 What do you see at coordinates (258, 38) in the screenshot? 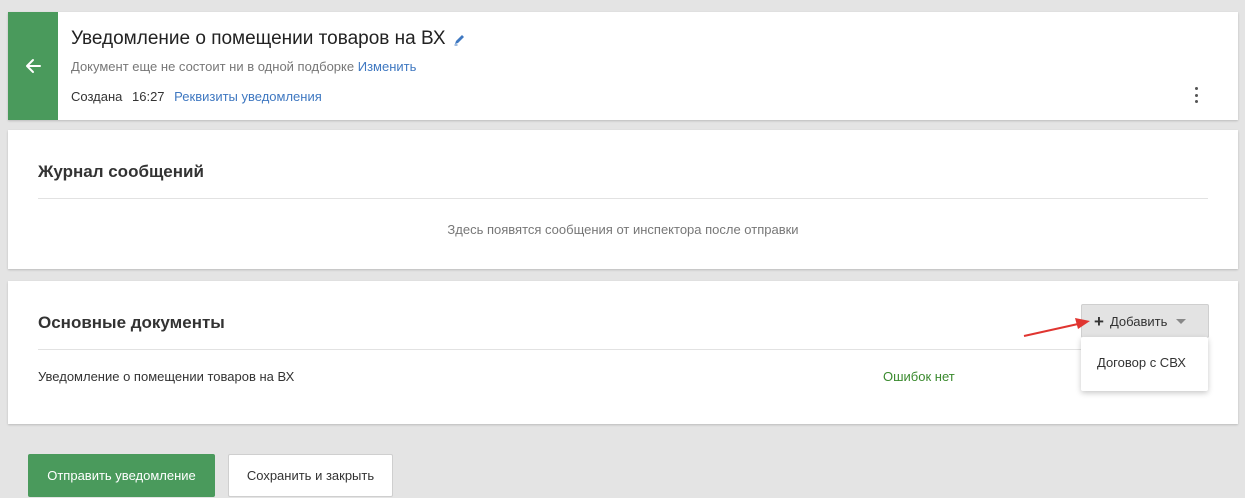
I see `document-title: Уведомление о помещении товаров на ВХ` at bounding box center [258, 38].